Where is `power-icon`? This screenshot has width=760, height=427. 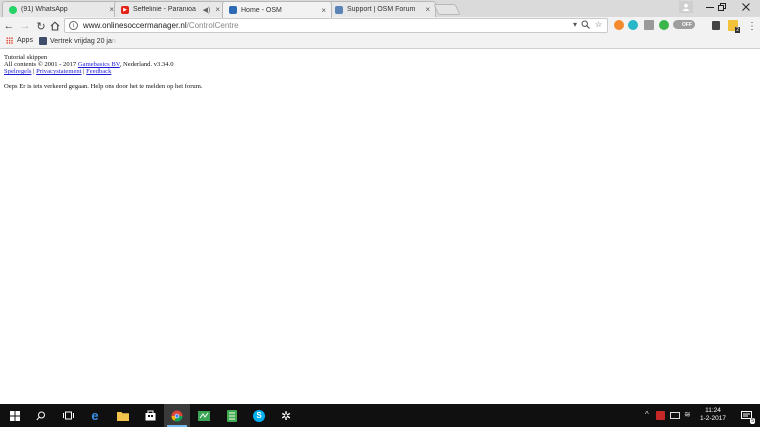 power-icon is located at coordinates (664, 25).